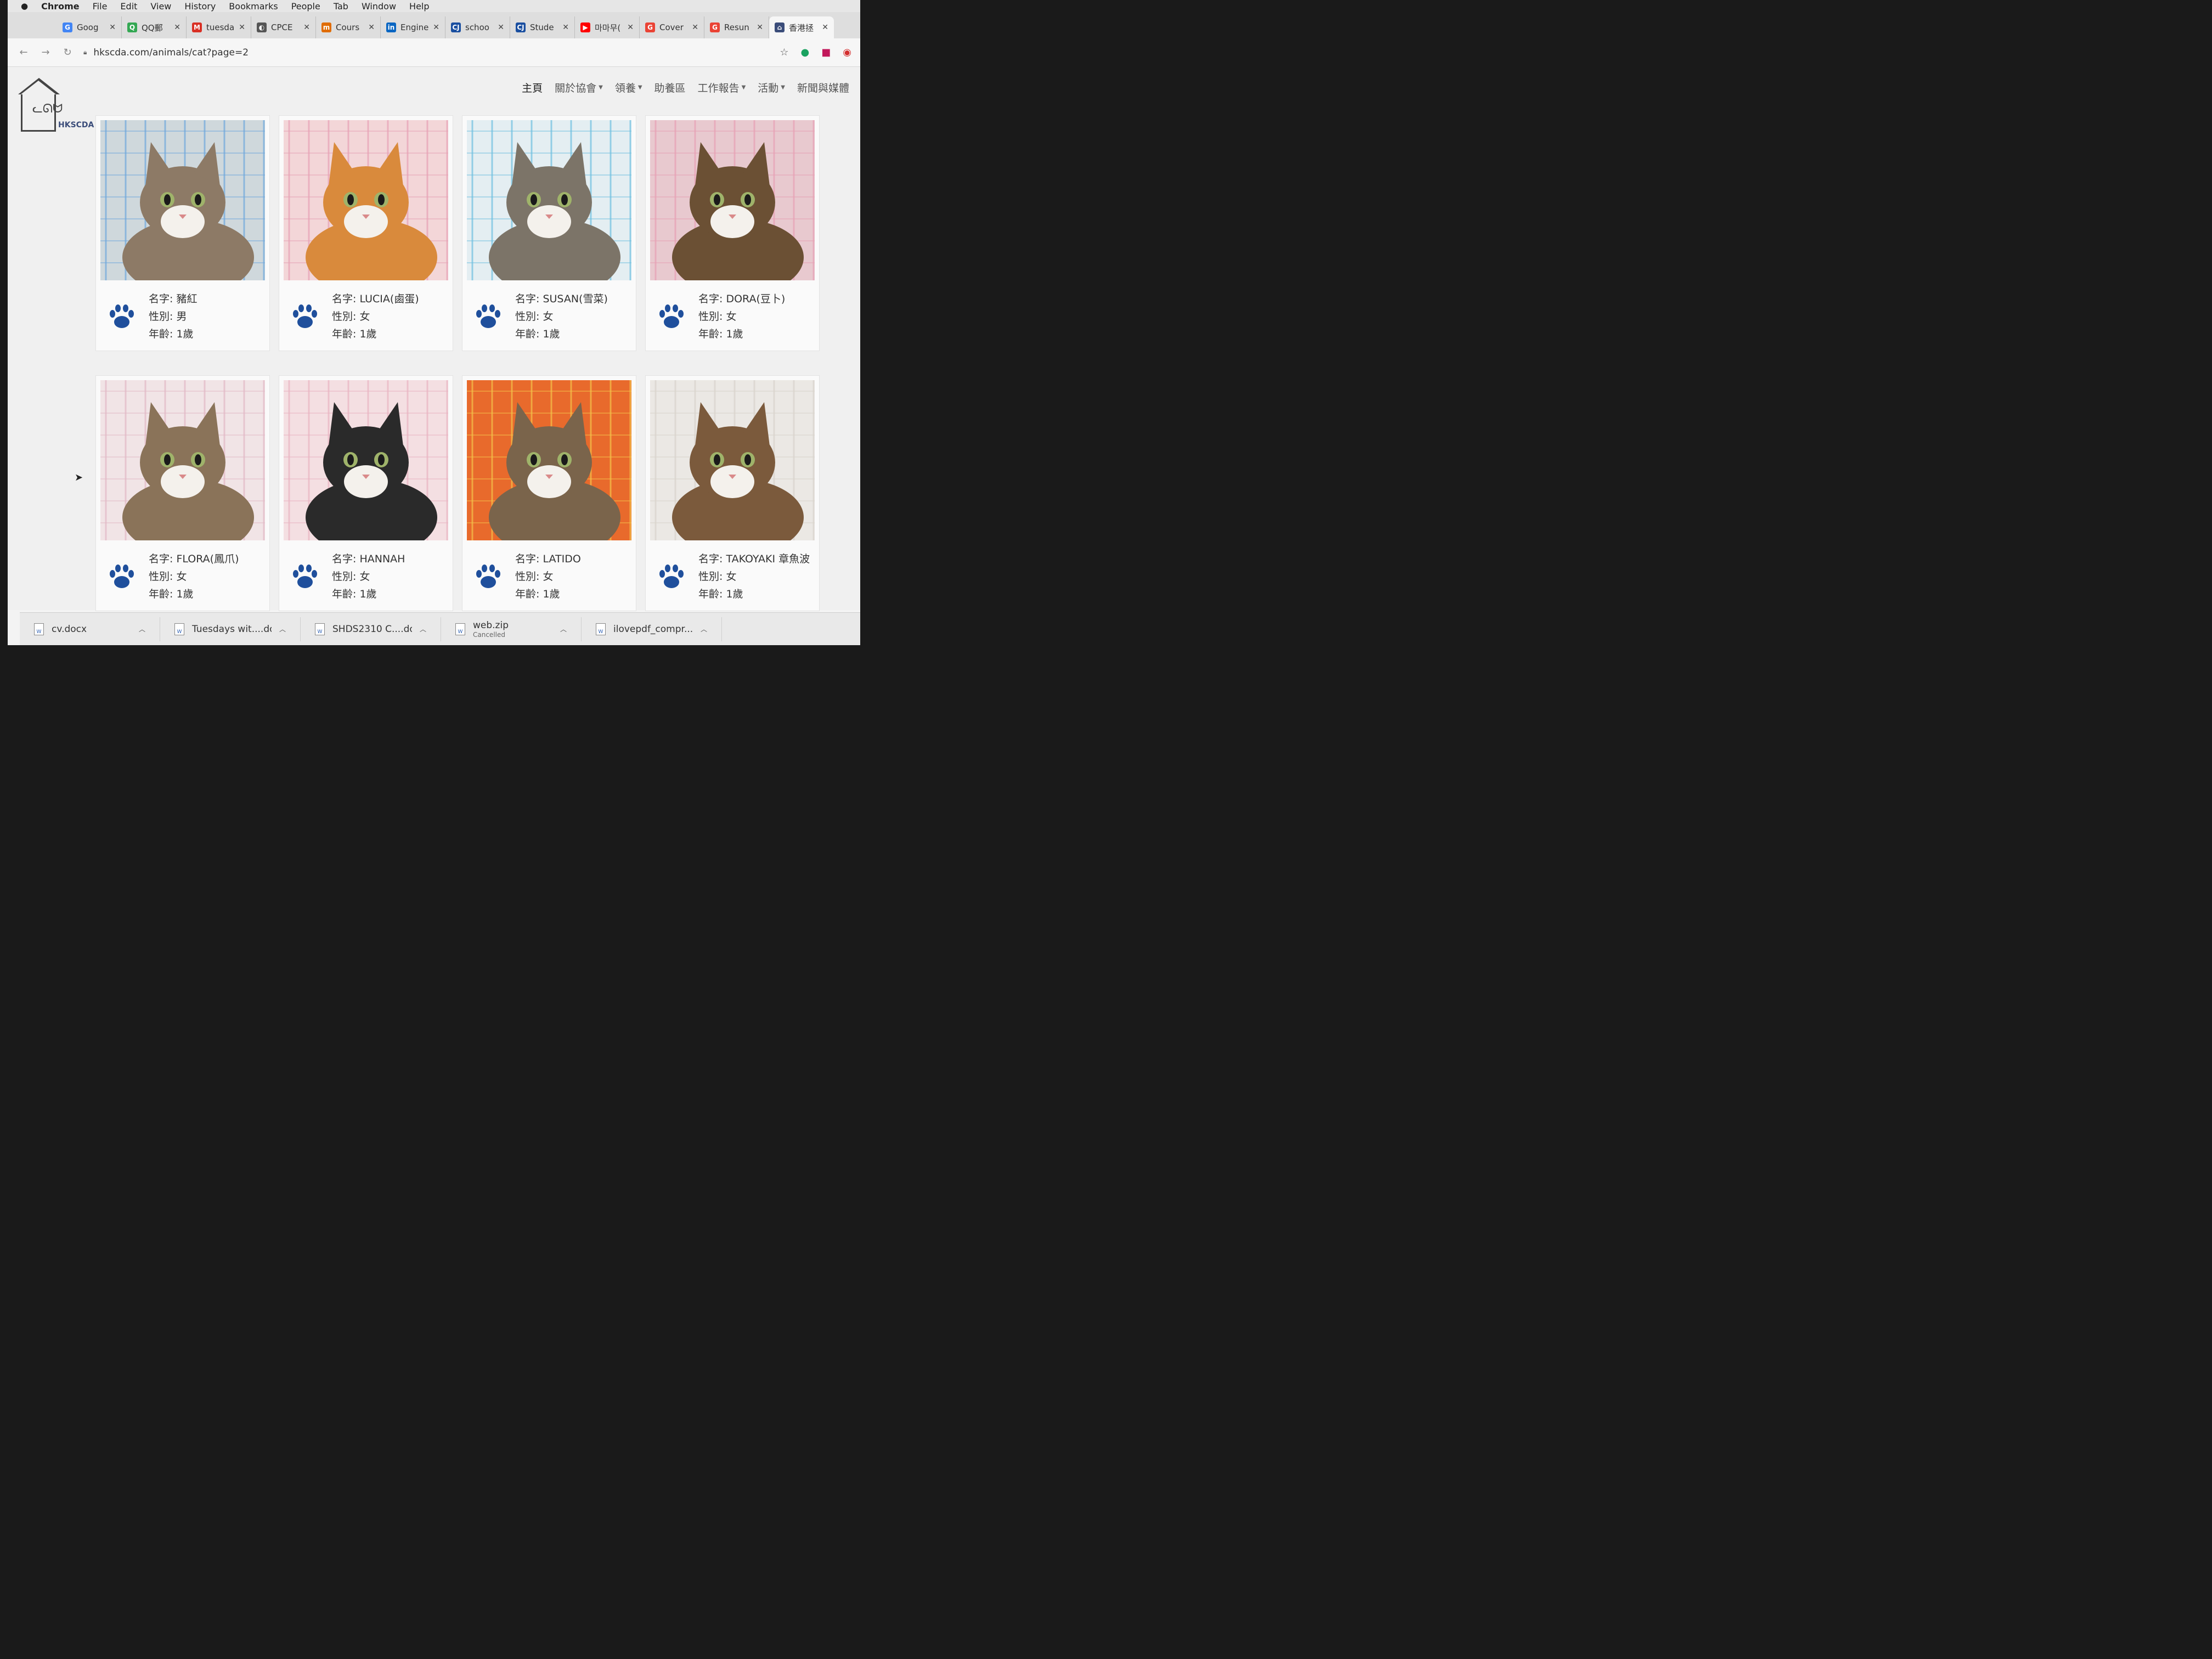 The image size is (2212, 1659). I want to click on cat-info: 名字: DORA(豆卜) 性別: 女 年齡: 1歲, so click(721, 316).